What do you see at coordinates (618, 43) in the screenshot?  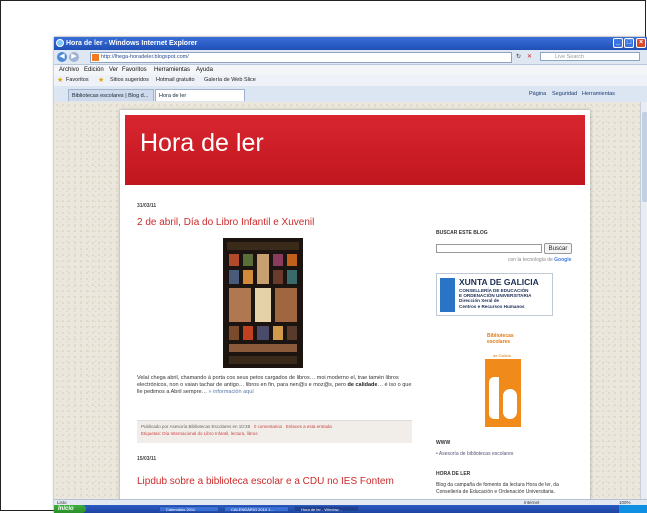 I see `minimize-button: _` at bounding box center [618, 43].